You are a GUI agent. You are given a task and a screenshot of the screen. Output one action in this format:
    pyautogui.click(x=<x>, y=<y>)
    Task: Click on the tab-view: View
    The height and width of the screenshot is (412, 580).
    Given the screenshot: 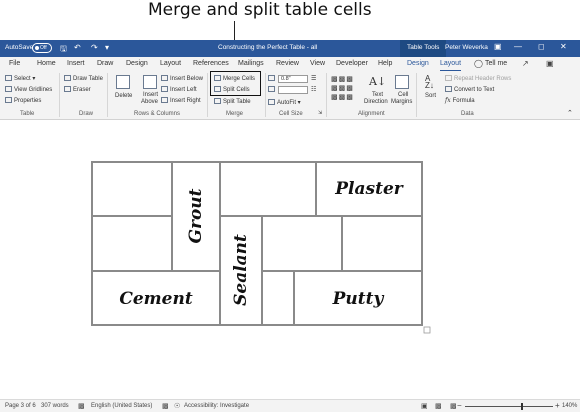 What is the action you would take?
    pyautogui.click(x=317, y=63)
    